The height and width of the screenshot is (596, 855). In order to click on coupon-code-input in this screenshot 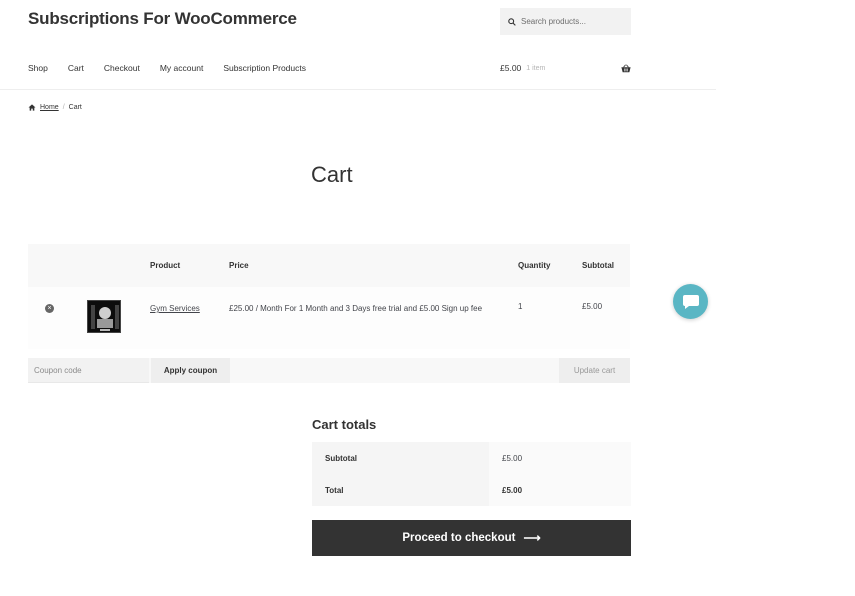, I will do `click(88, 370)`.